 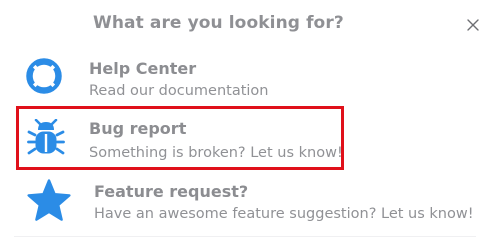 What do you see at coordinates (216, 153) in the screenshot?
I see `bug-report-description: Something is broken? Let us know!` at bounding box center [216, 153].